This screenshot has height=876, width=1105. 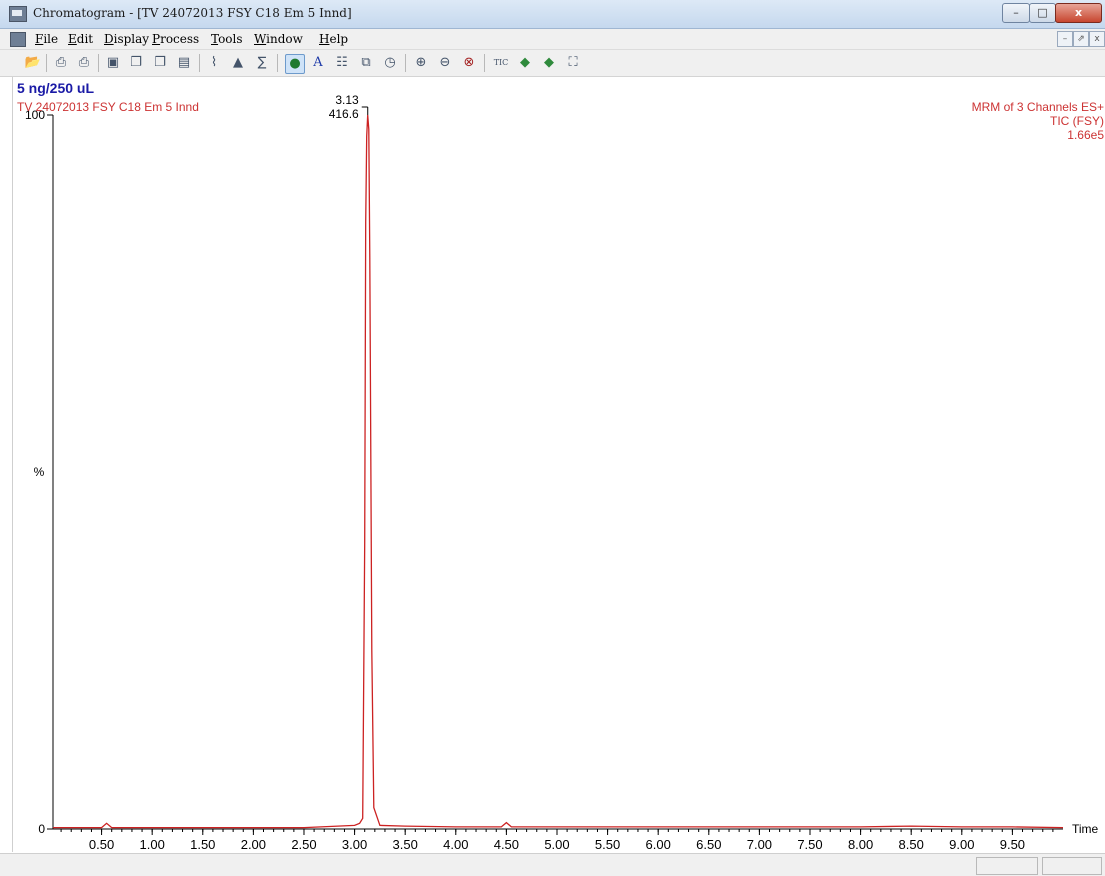 What do you see at coordinates (1037, 107) in the screenshot?
I see `mrm-label: MRM of 3 Channels ES+` at bounding box center [1037, 107].